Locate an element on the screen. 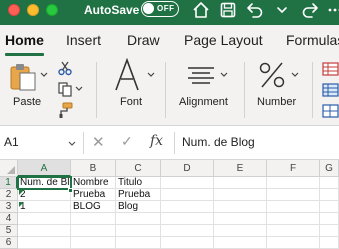  cell-f3 is located at coordinates (293, 207).